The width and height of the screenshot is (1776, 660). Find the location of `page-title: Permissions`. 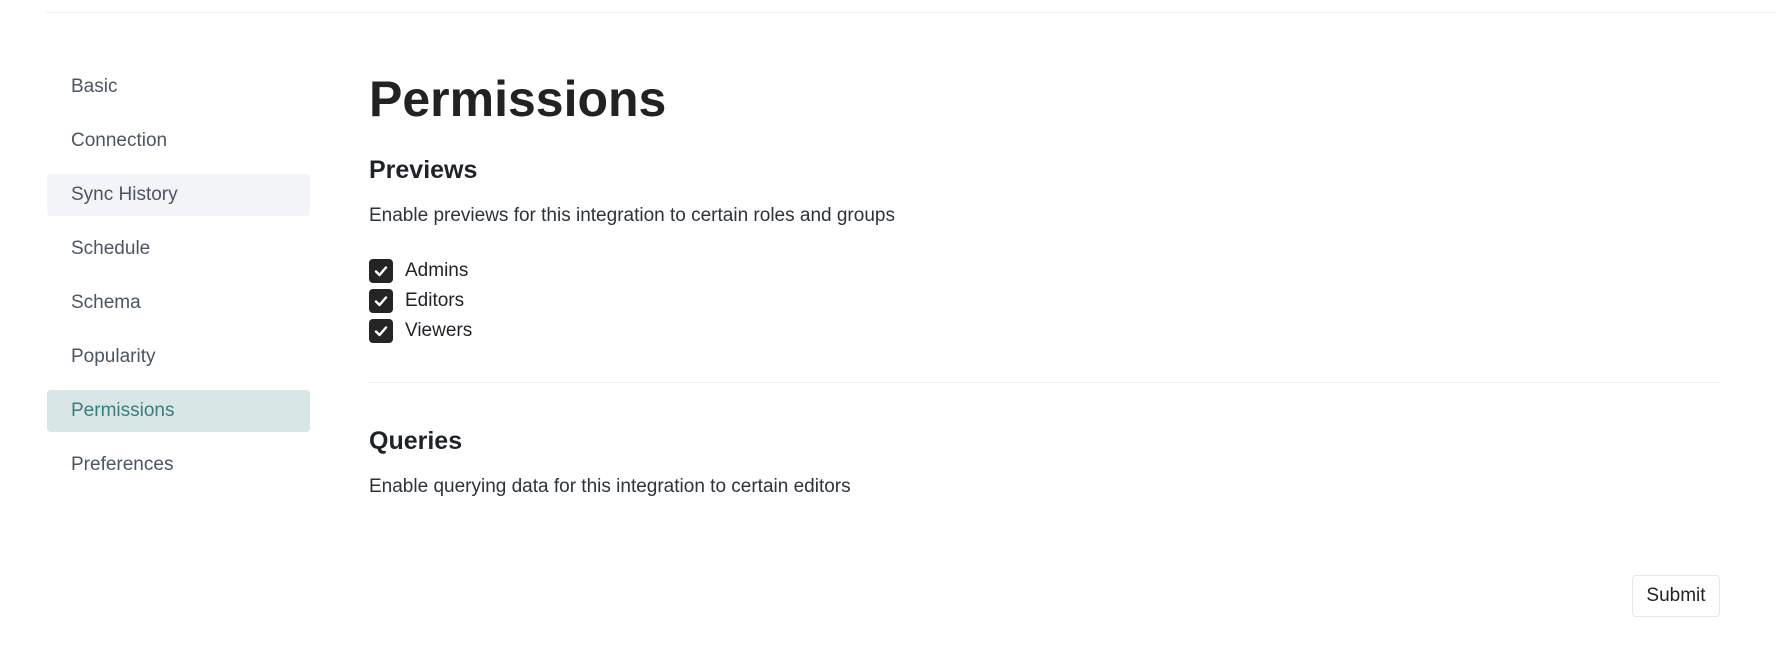

page-title: Permissions is located at coordinates (518, 99).